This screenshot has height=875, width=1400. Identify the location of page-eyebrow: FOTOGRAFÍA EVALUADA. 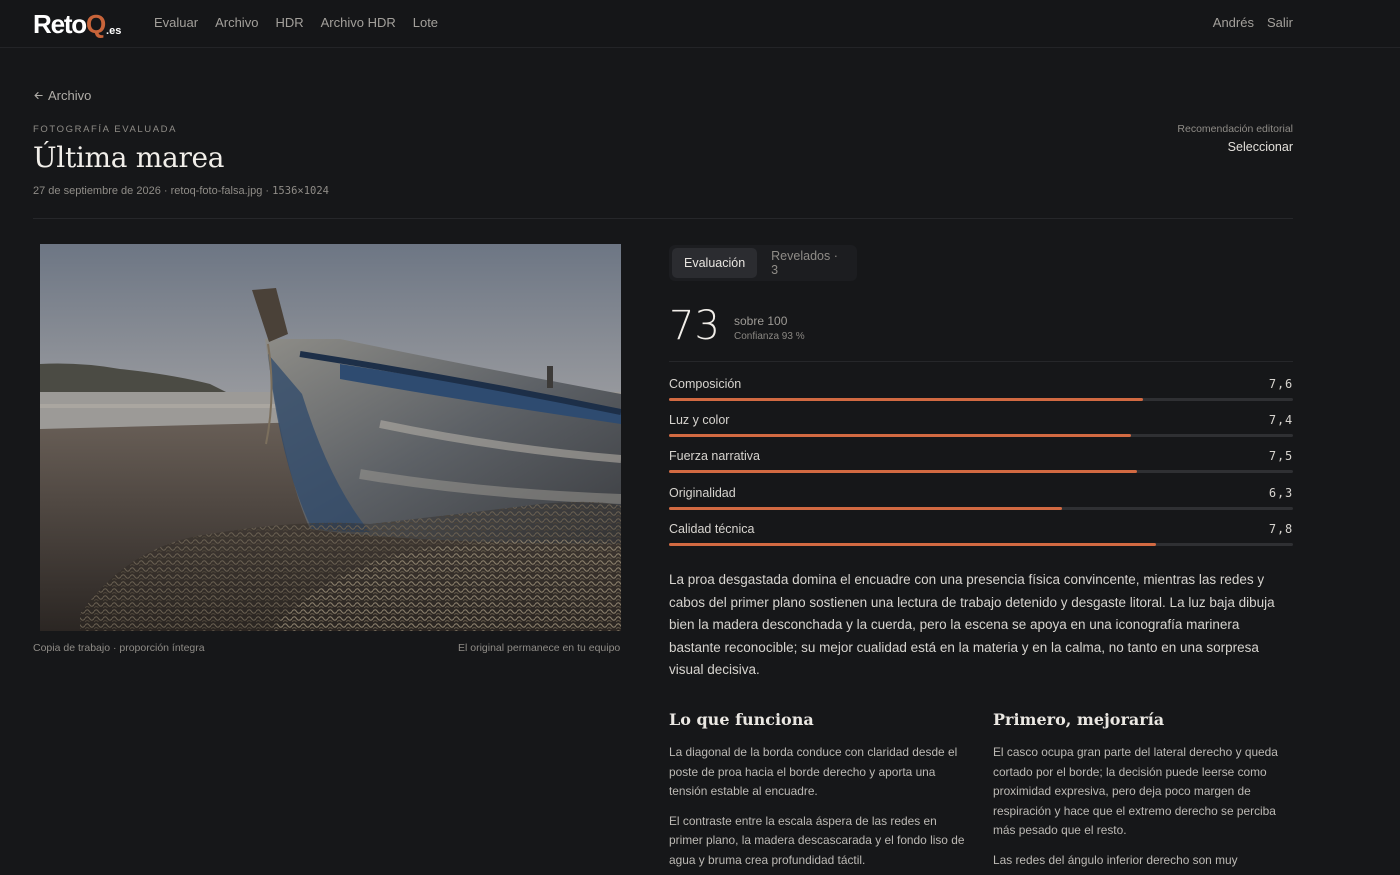
(105, 129).